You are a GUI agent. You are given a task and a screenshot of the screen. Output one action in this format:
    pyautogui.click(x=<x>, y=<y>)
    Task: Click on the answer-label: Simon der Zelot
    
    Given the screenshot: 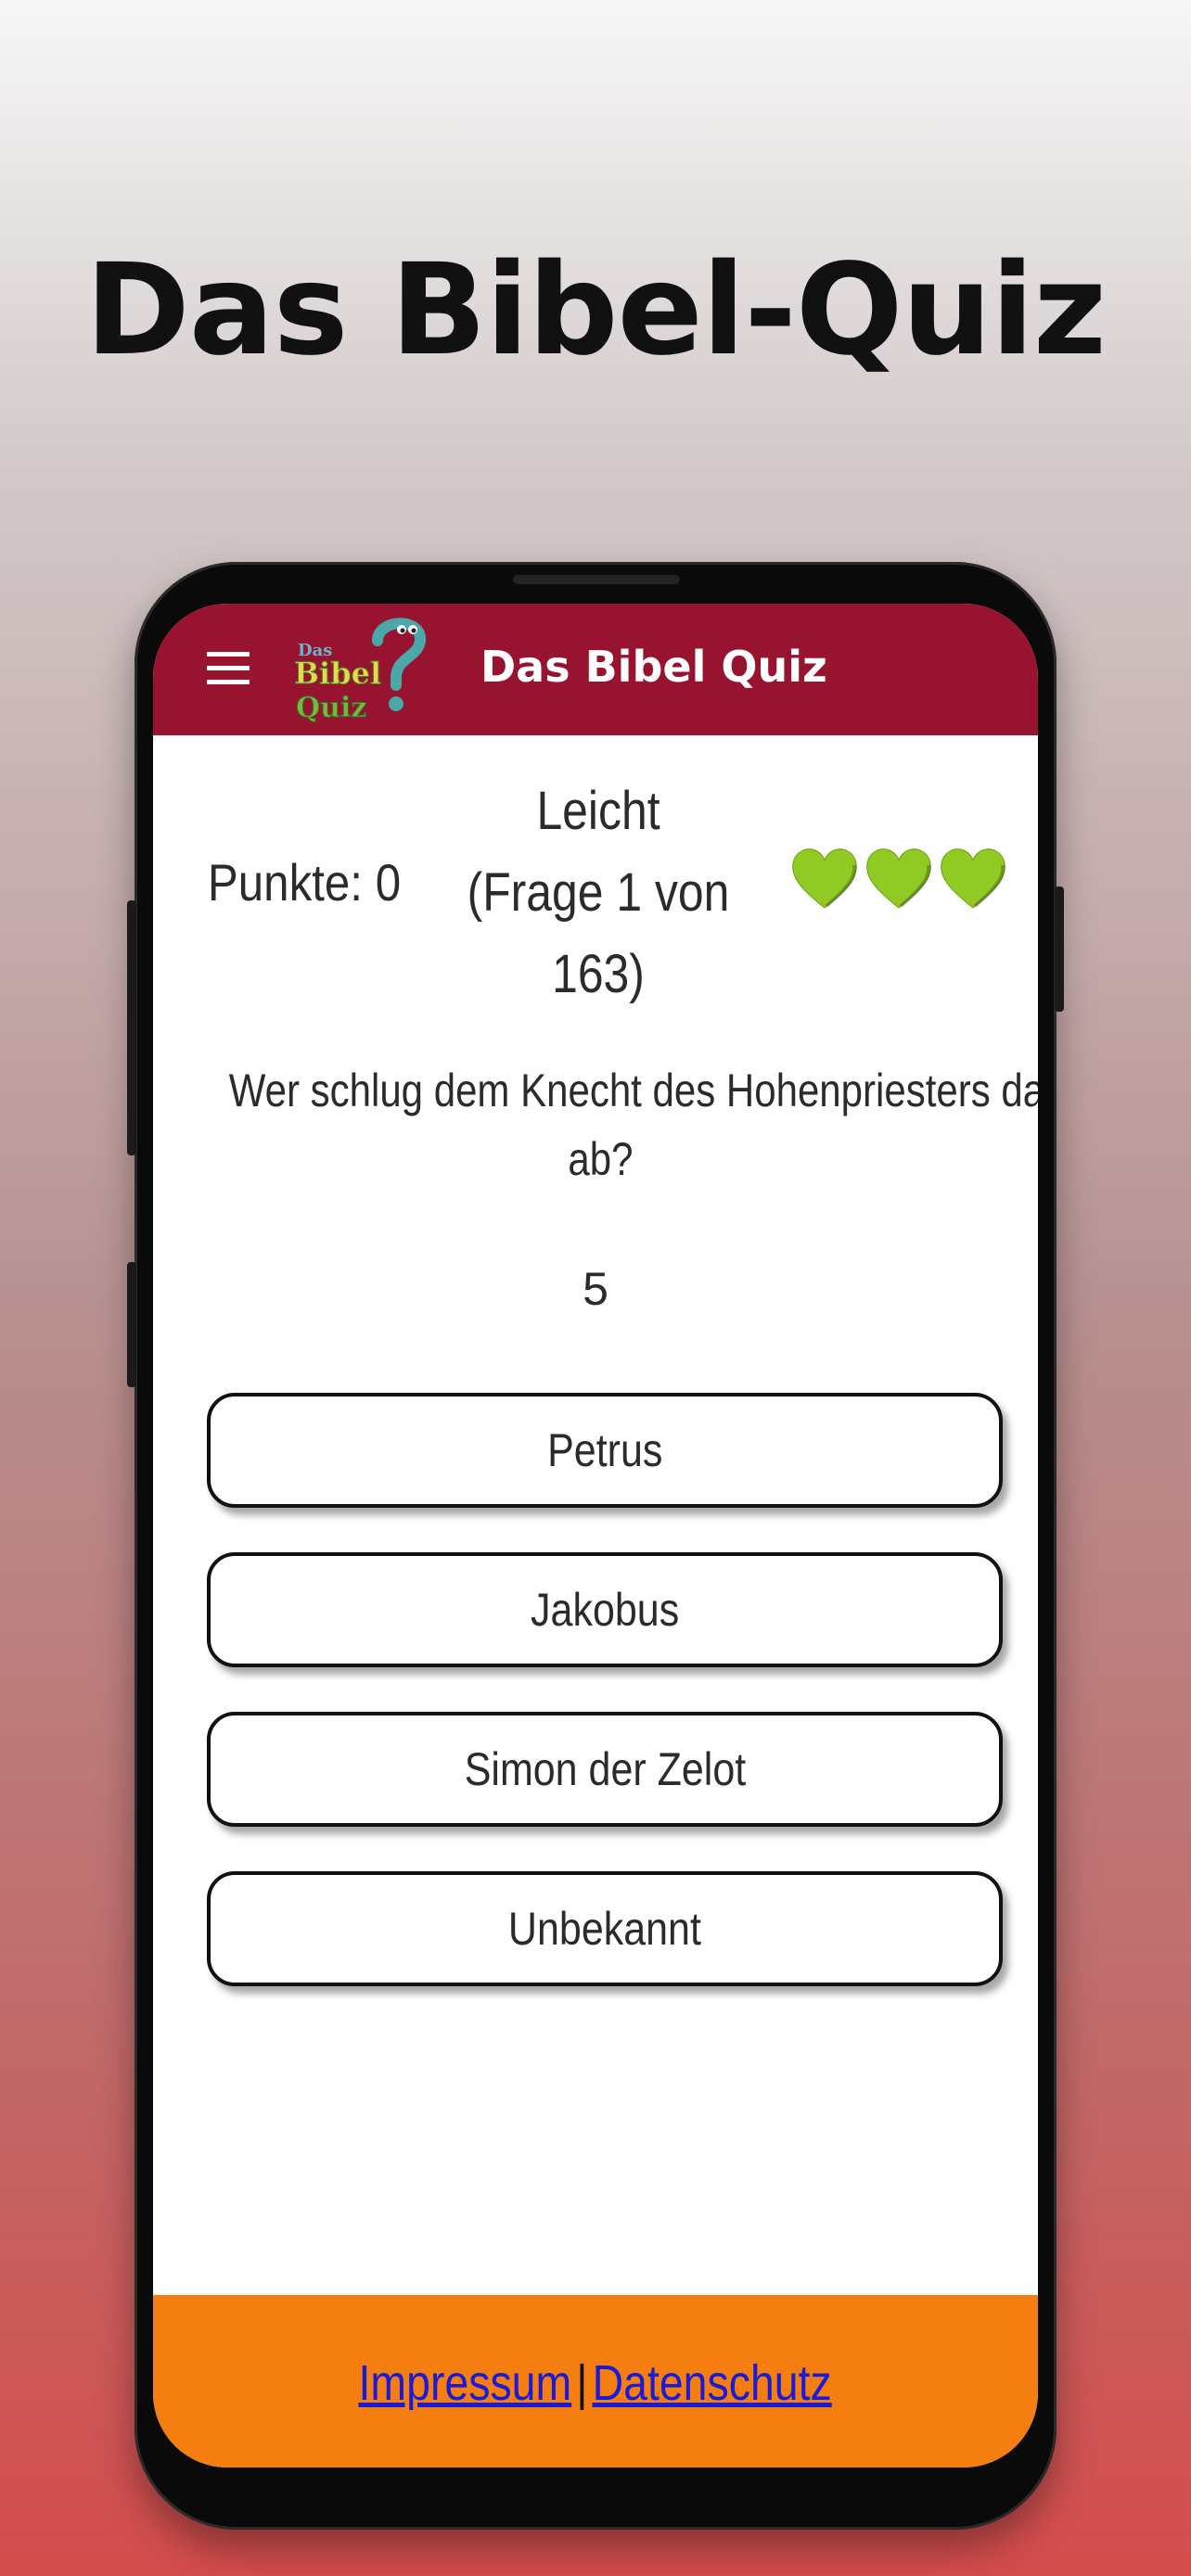 What is the action you would take?
    pyautogui.click(x=605, y=1769)
    